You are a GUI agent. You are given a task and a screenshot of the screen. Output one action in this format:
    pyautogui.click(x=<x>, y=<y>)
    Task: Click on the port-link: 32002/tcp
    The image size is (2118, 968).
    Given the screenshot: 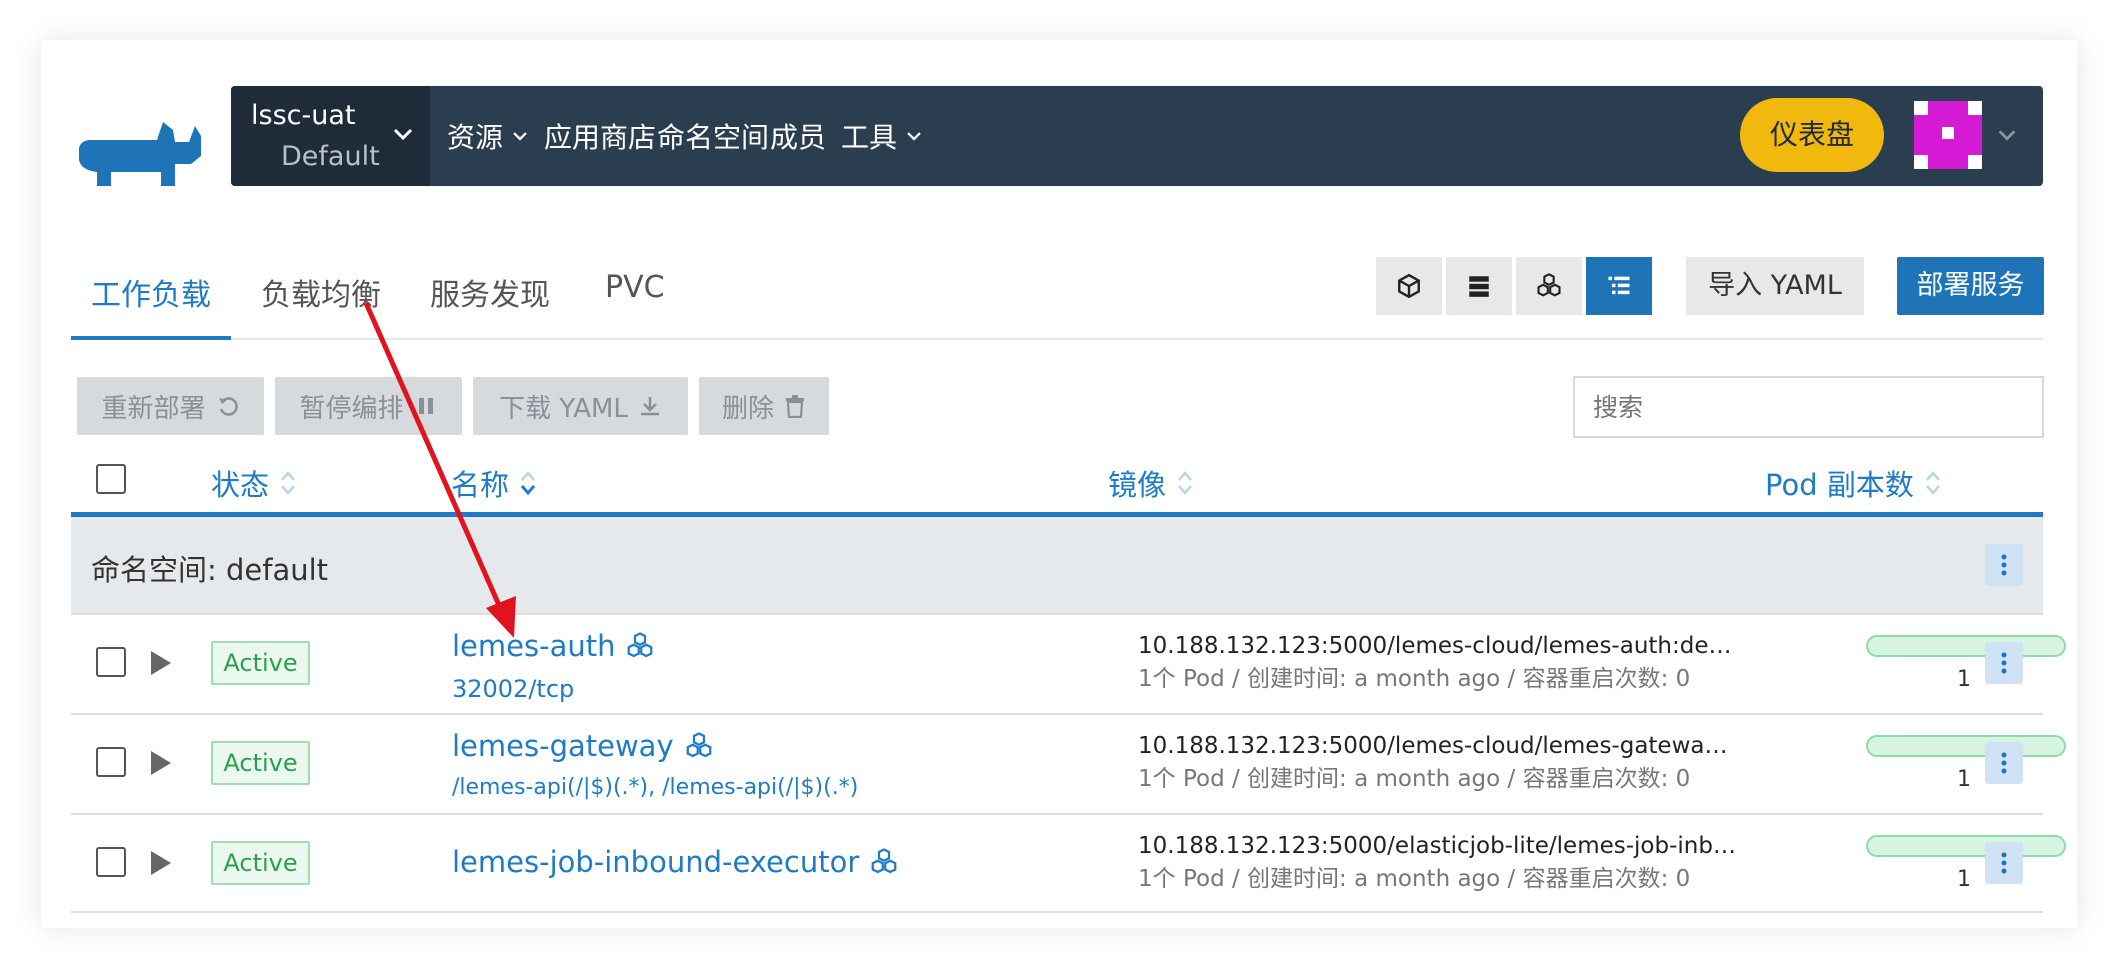 What is the action you would take?
    pyautogui.click(x=513, y=689)
    